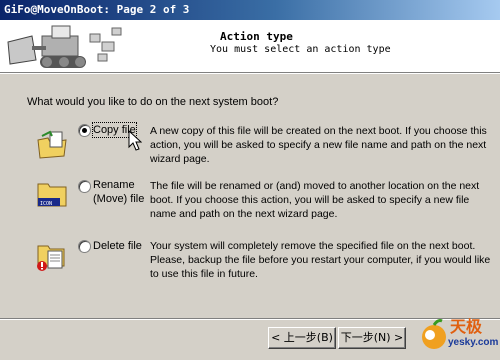 The width and height of the screenshot is (500, 360). Describe the element at coordinates (372, 338) in the screenshot. I see `next-button: 下一步(N) >` at that location.